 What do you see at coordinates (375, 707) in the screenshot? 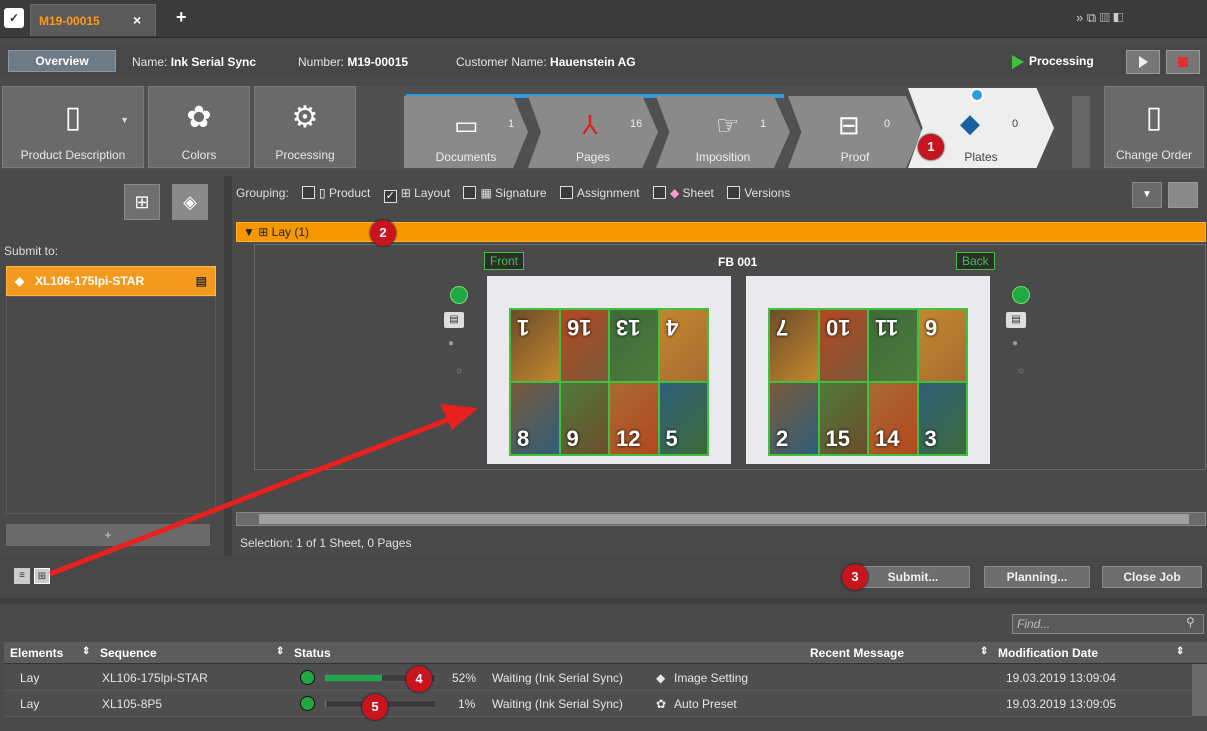
I see `annotation-badge-5: 5` at bounding box center [375, 707].